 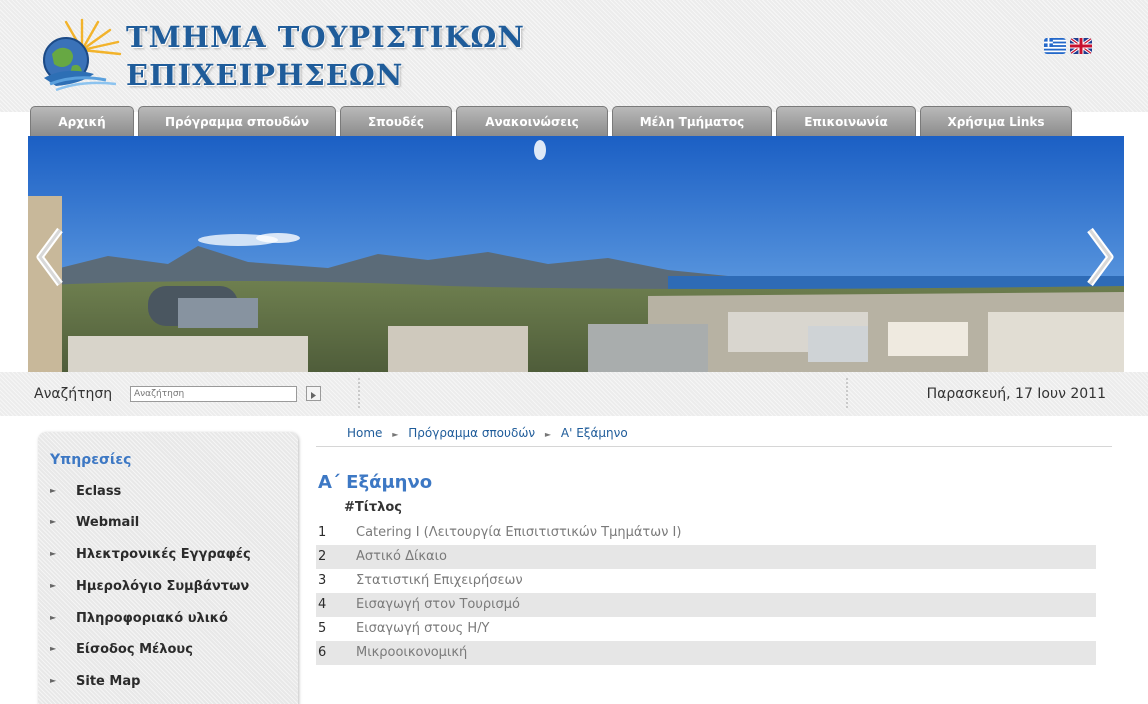 I want to click on tab-home: Αρχική, so click(x=82, y=121).